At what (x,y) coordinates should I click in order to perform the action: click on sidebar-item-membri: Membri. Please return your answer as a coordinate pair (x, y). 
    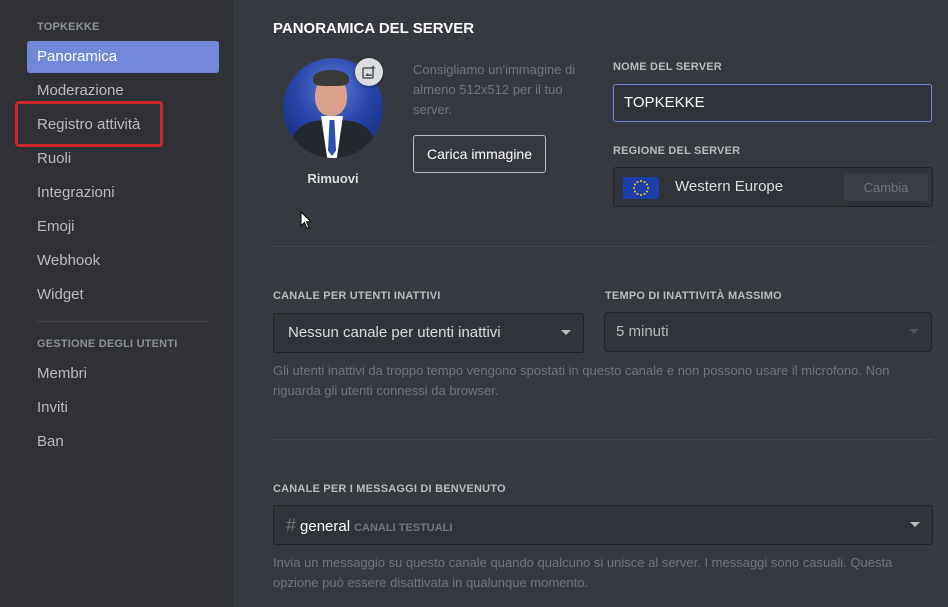
    Looking at the image, I should click on (123, 374).